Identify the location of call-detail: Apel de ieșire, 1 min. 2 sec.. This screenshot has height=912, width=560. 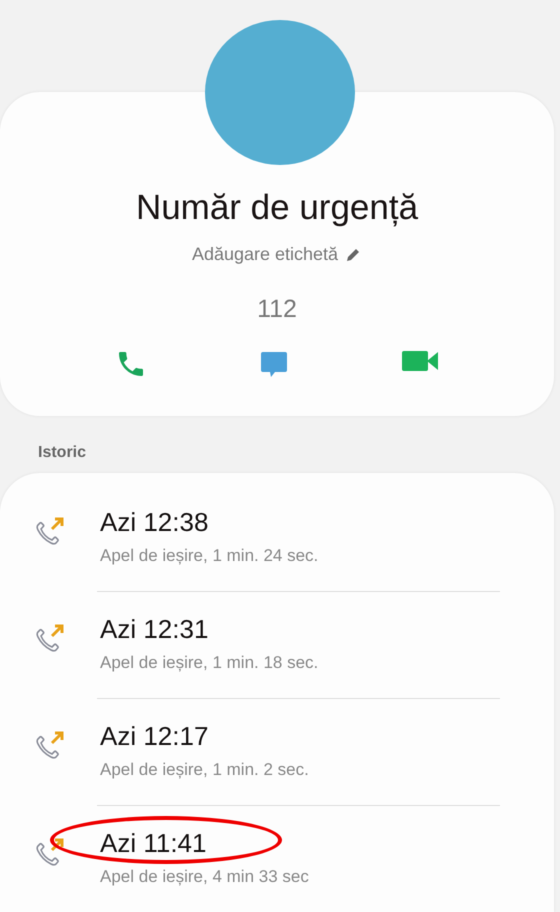
(204, 770).